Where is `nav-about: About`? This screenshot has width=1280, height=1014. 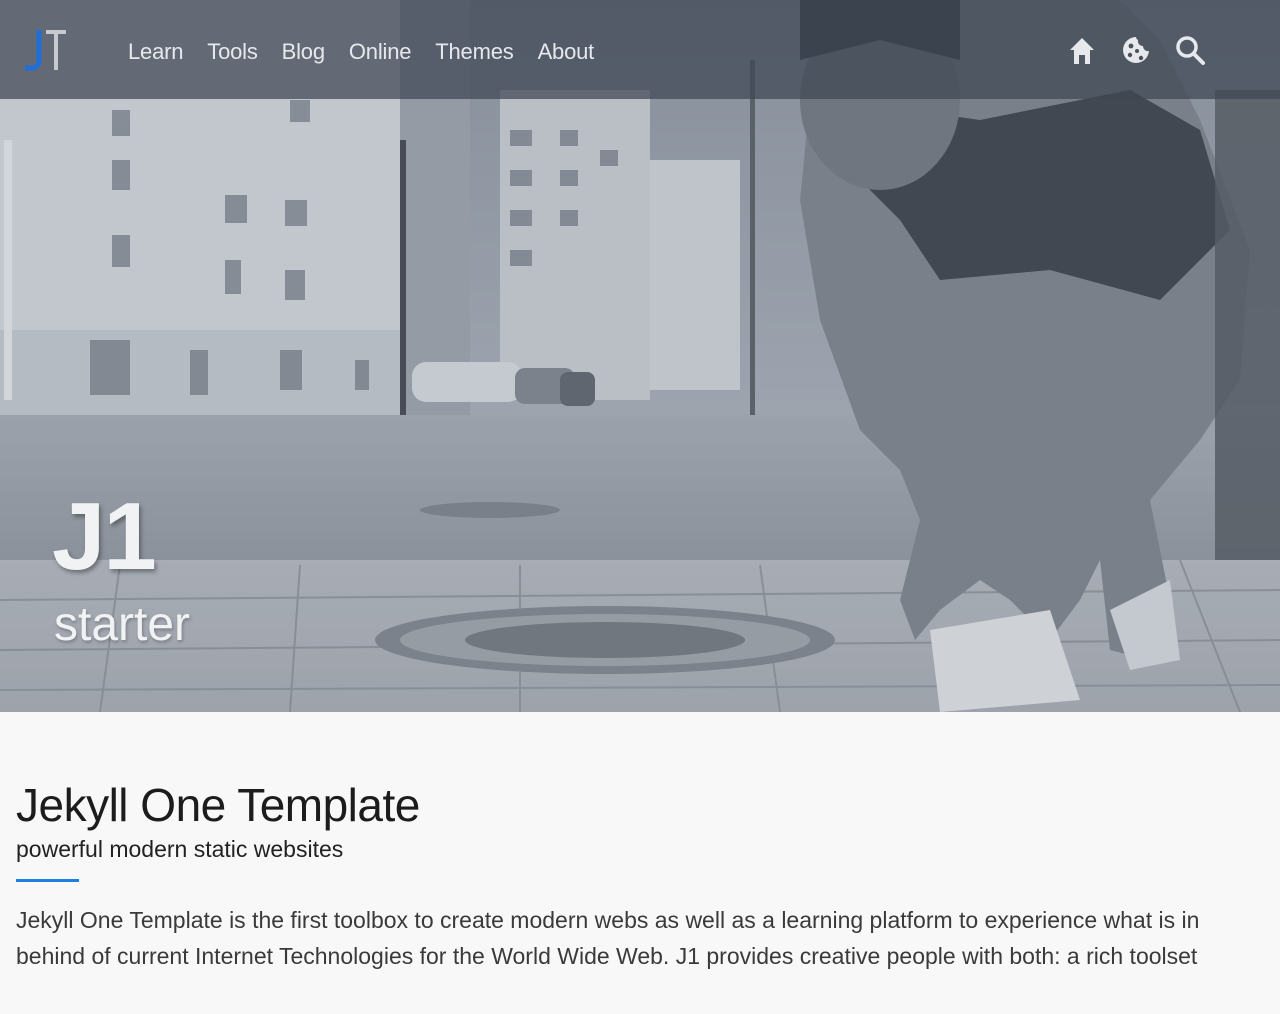
nav-about: About is located at coordinates (566, 52).